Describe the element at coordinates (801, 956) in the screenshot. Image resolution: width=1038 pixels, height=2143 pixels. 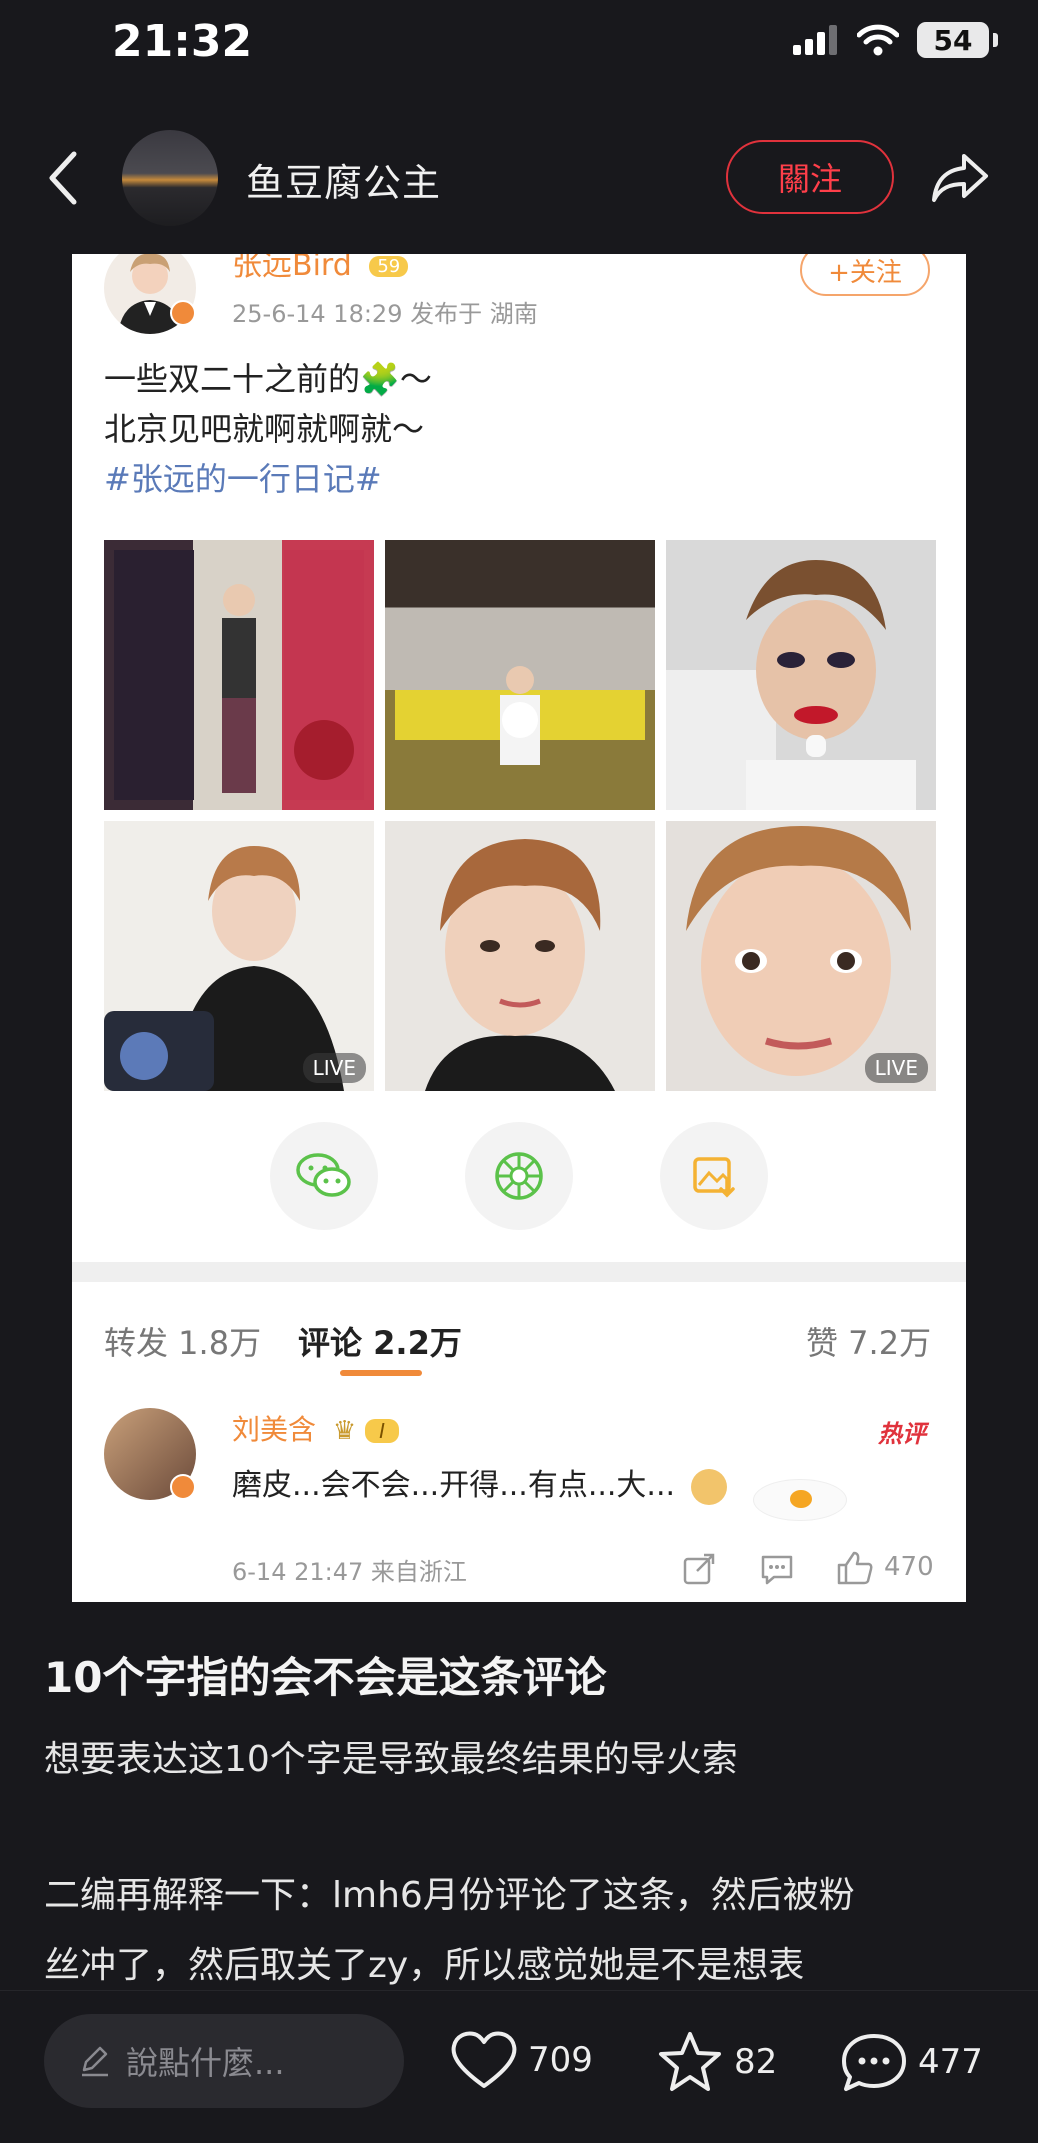
I see `photo-6: LIVE` at that location.